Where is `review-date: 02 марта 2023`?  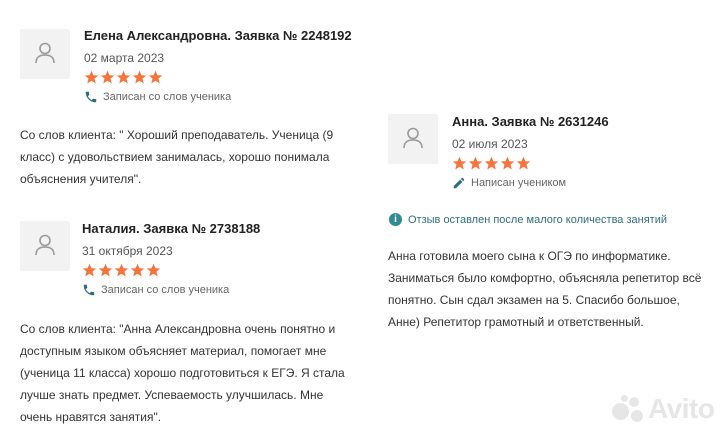
review-date: 02 марта 2023 is located at coordinates (124, 58).